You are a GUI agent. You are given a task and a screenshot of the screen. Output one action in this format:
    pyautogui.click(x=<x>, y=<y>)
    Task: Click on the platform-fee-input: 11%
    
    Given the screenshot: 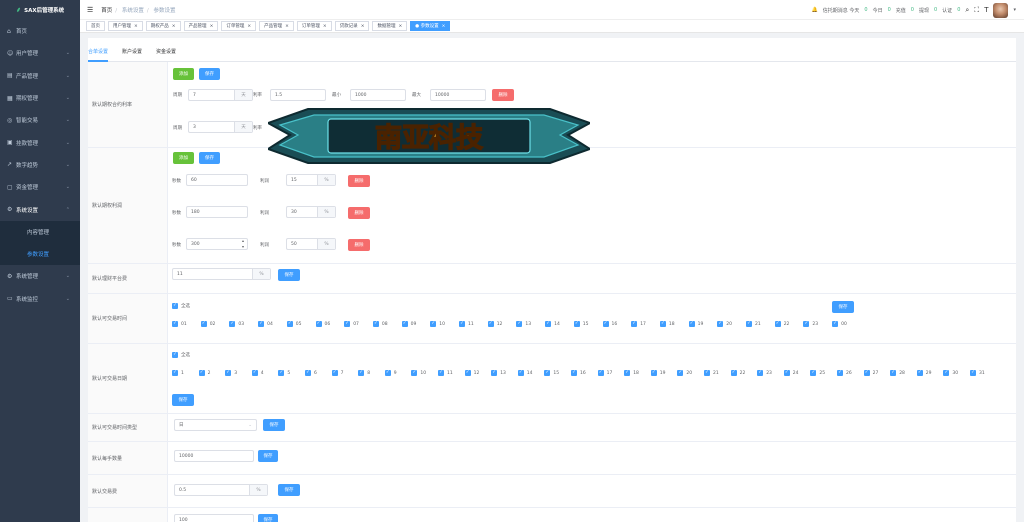 What is the action you would take?
    pyautogui.click(x=221, y=274)
    